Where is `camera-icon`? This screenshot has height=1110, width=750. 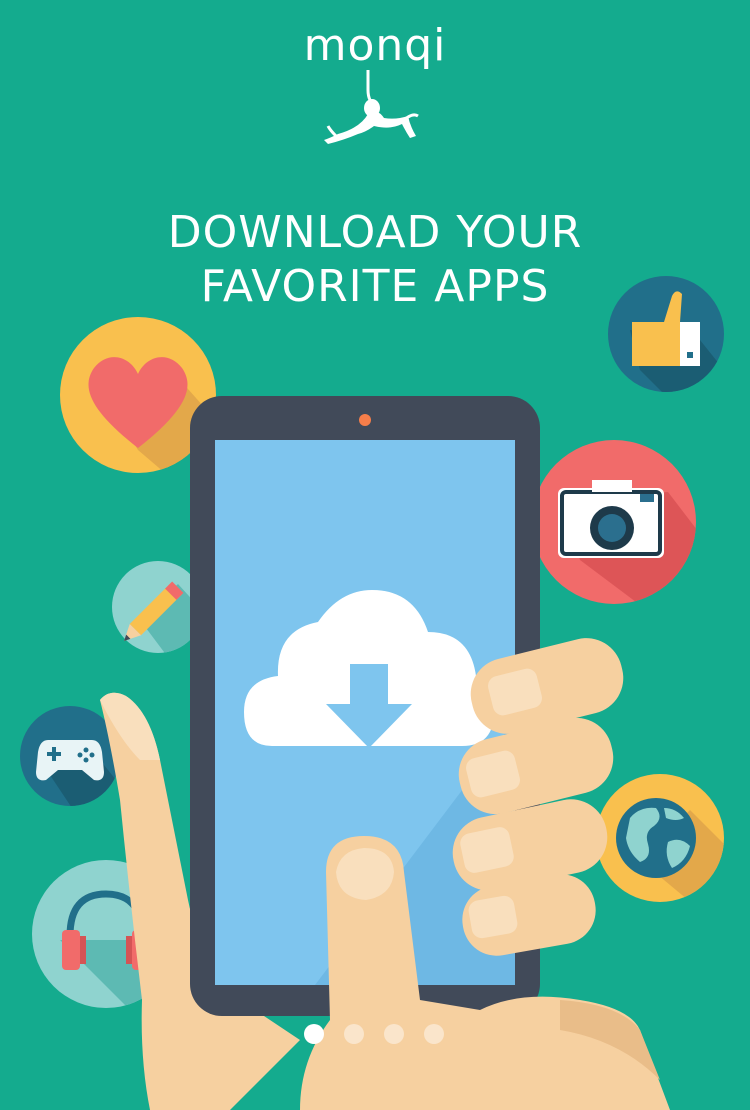 camera-icon is located at coordinates (614, 522).